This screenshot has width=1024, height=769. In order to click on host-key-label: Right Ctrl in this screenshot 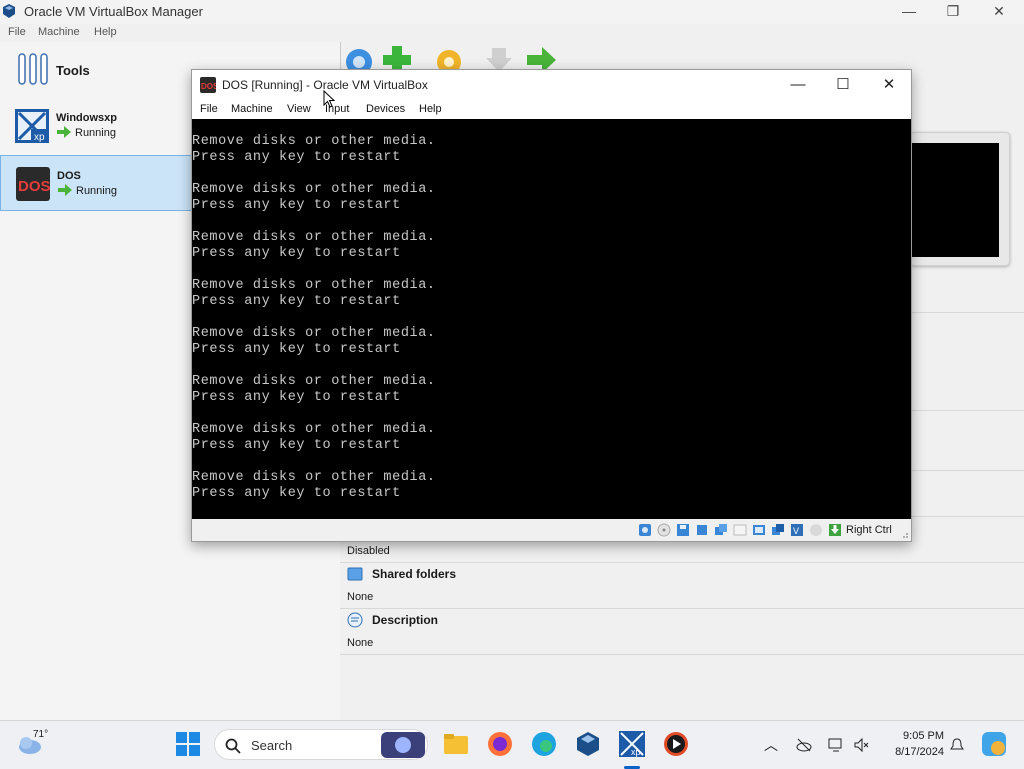, I will do `click(869, 530)`.